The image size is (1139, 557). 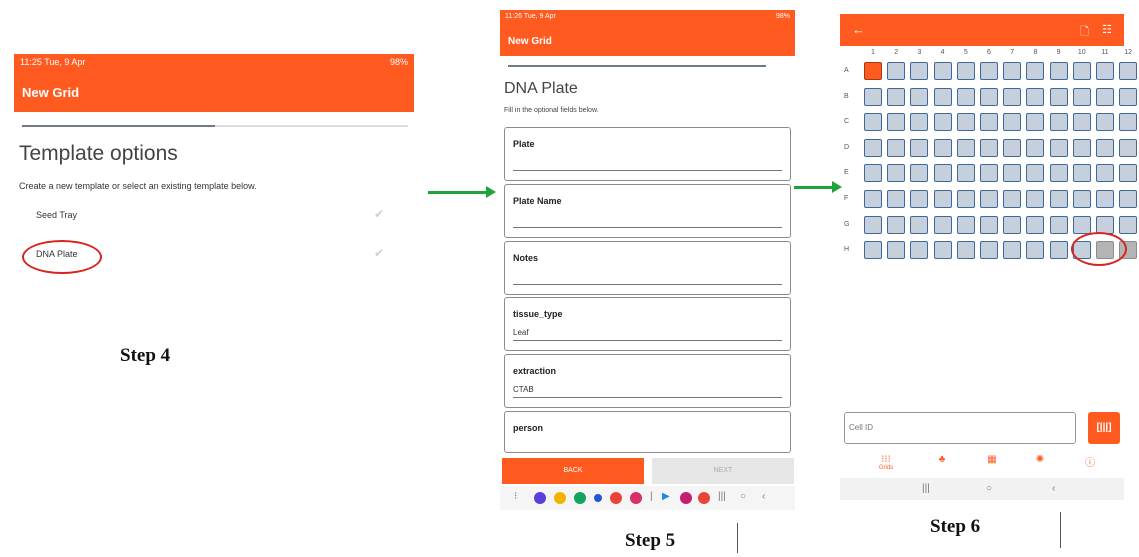 What do you see at coordinates (1053, 488) in the screenshot?
I see `back-nav-icon: ‹` at bounding box center [1053, 488].